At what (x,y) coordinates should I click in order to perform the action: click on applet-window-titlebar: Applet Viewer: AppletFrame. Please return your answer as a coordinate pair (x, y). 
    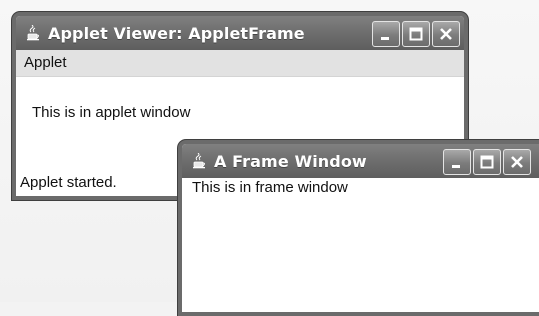
    Looking at the image, I should click on (240, 33).